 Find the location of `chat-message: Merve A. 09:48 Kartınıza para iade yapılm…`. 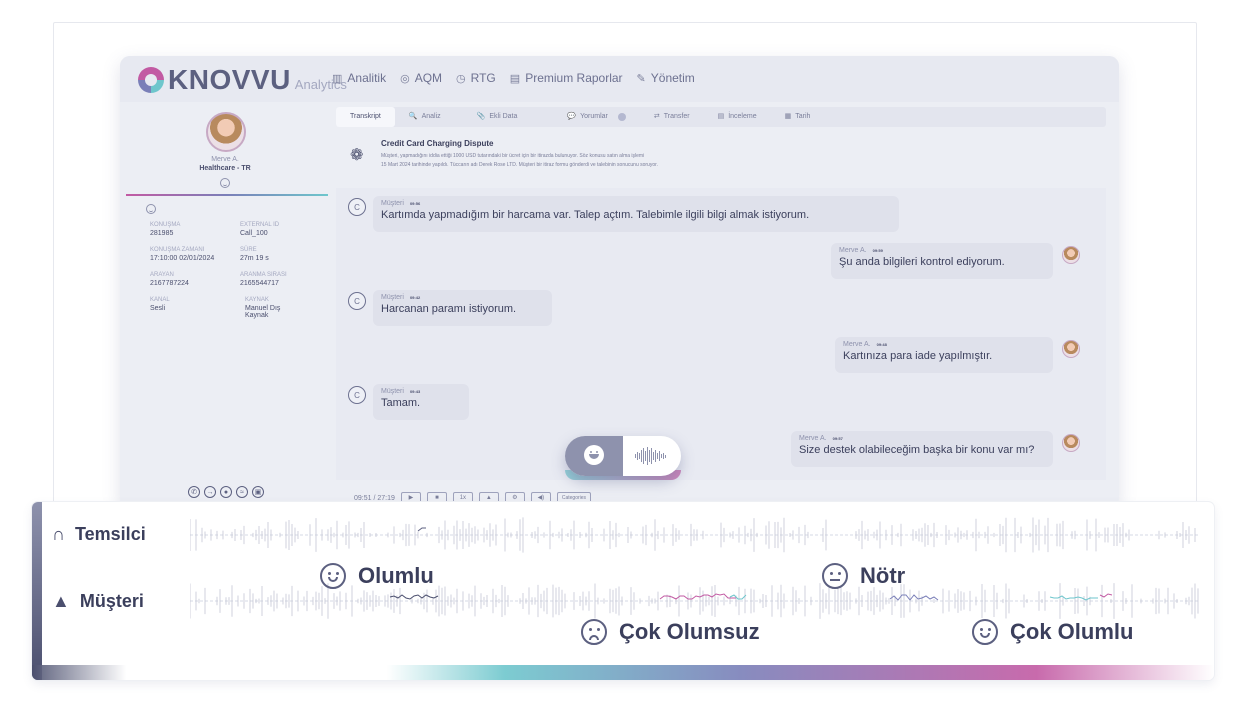

chat-message: Merve A. 09:48 Kartınıza para iade yapılm… is located at coordinates (944, 355).